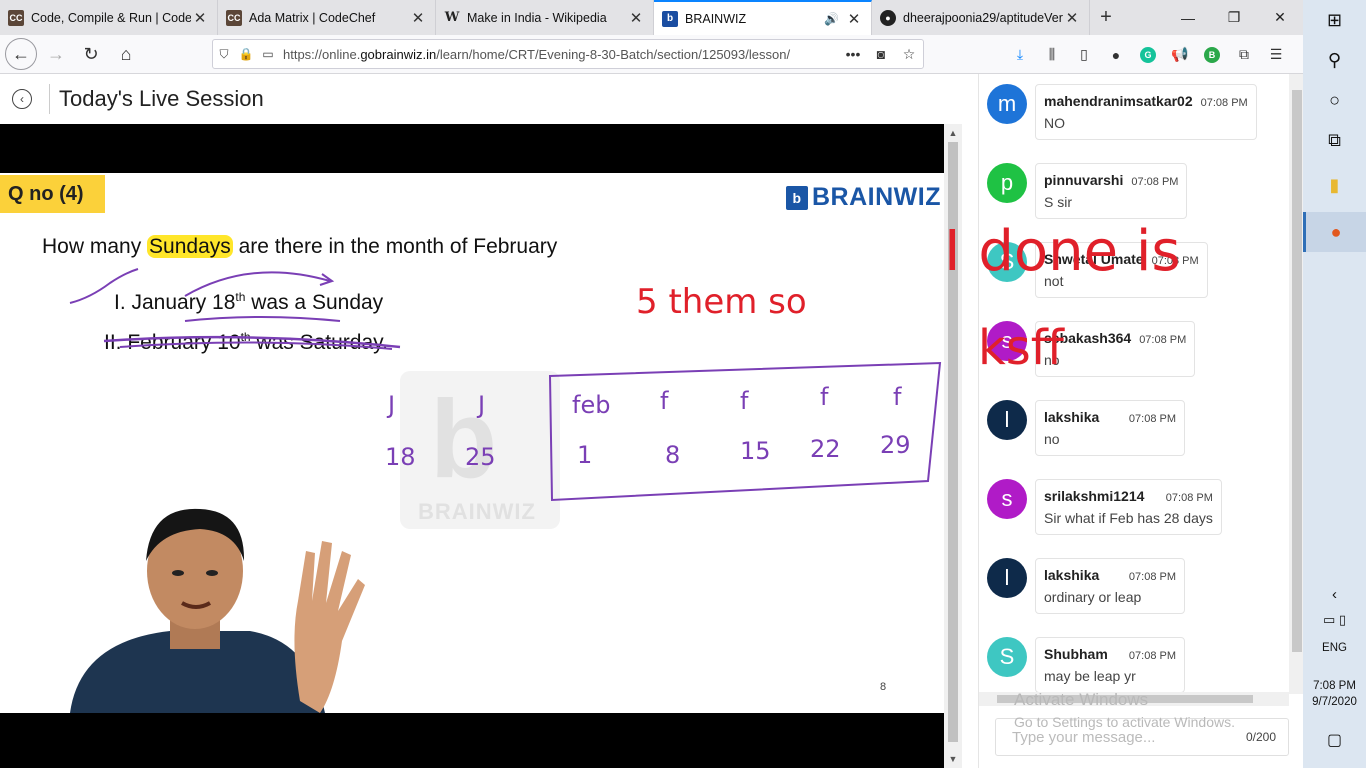 Image resolution: width=1366 pixels, height=768 pixels. Describe the element at coordinates (21, 54) in the screenshot. I see `back-arrow-icon: ←` at that location.